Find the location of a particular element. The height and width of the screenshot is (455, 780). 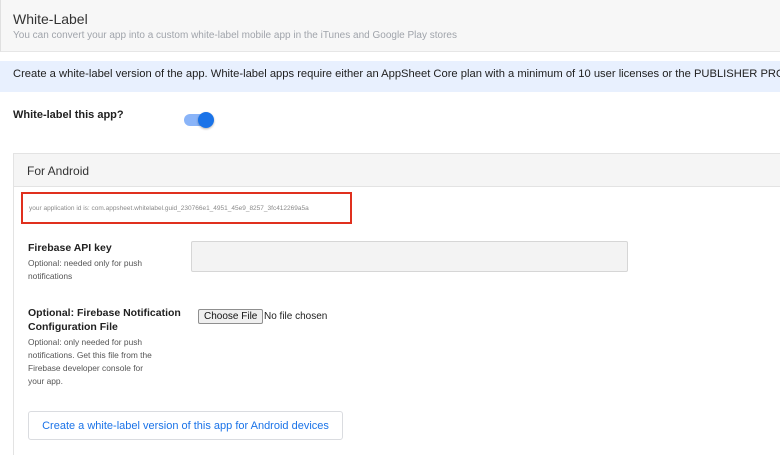

file-status-text: No file chosen is located at coordinates (296, 316).